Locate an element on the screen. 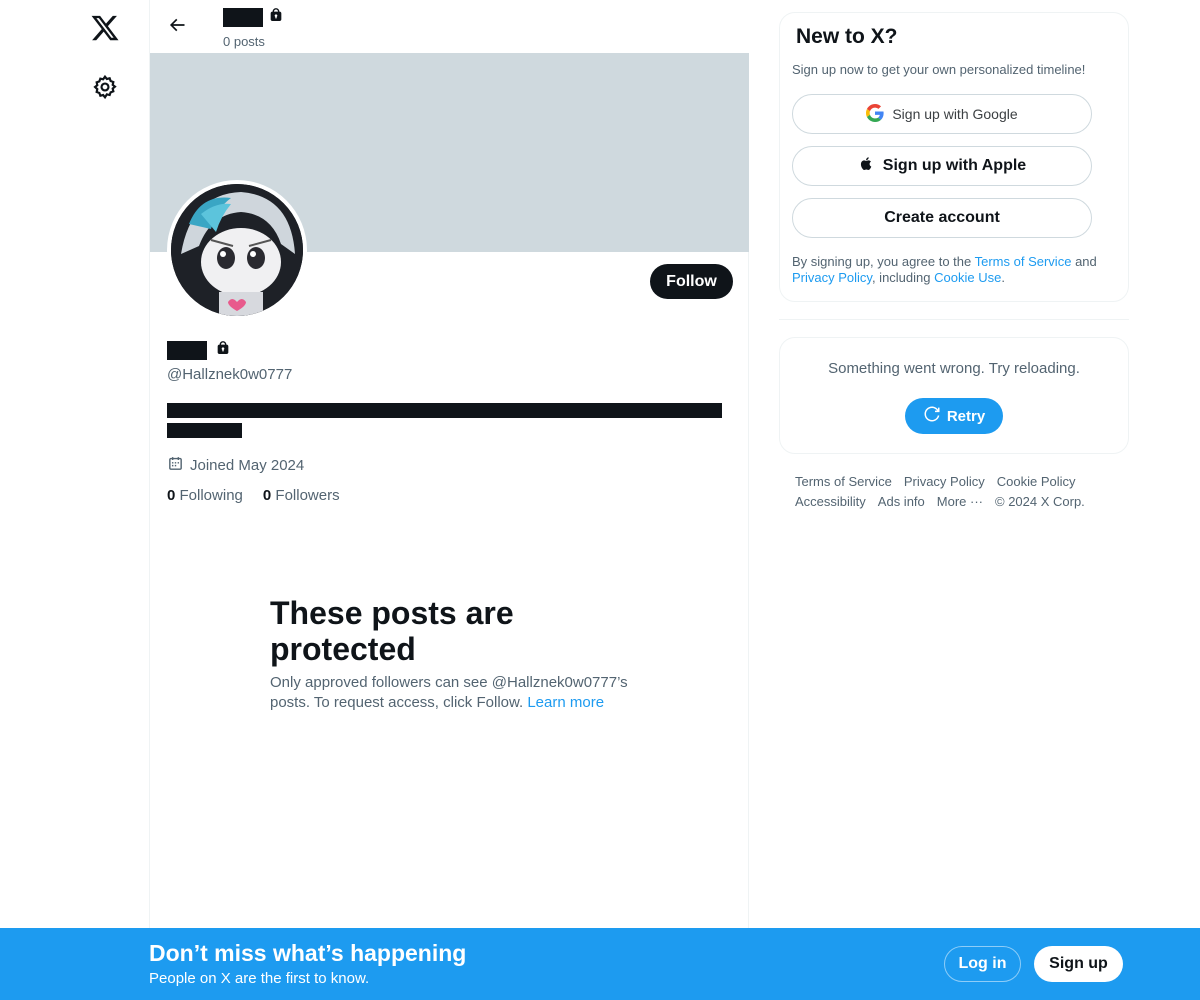 This screenshot has height=1000, width=1200. footer-link-privacy: Privacy Policy is located at coordinates (944, 482).